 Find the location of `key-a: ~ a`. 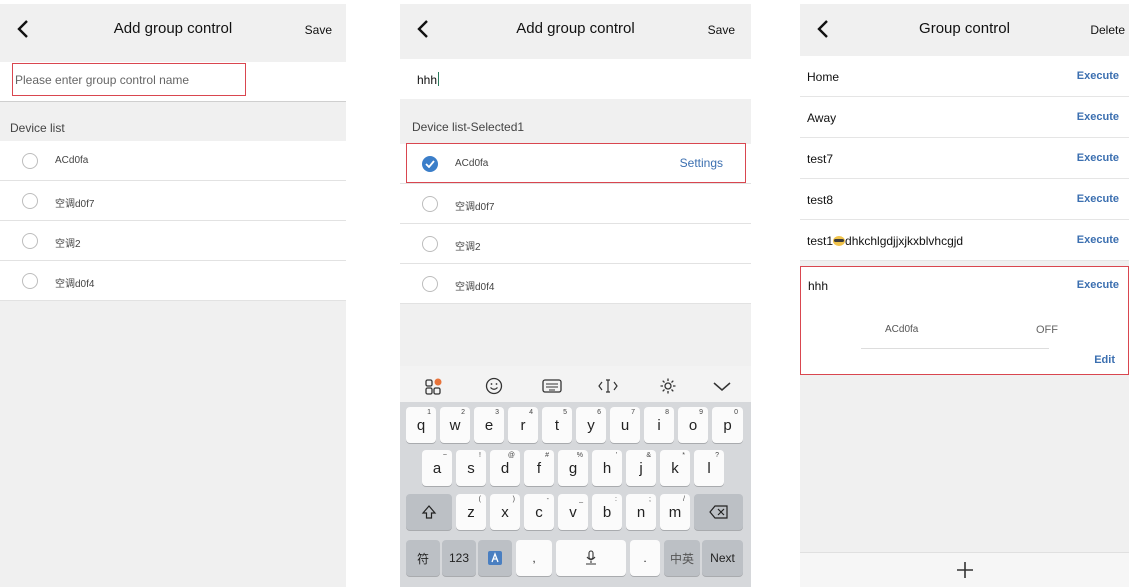

key-a: ~ a is located at coordinates (437, 468).